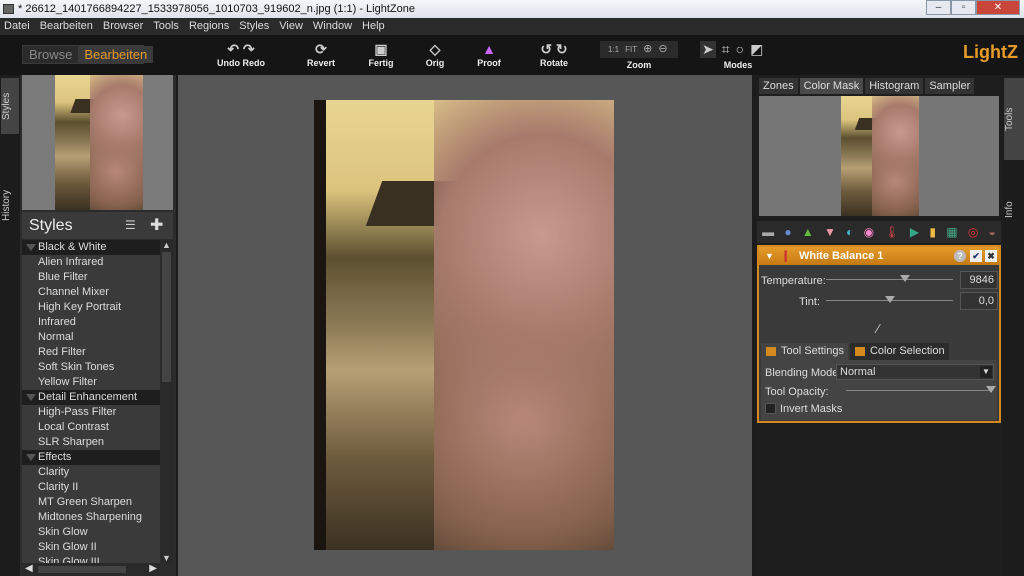 The width and height of the screenshot is (1024, 576). I want to click on list-item: Clarity II, so click(91, 487).